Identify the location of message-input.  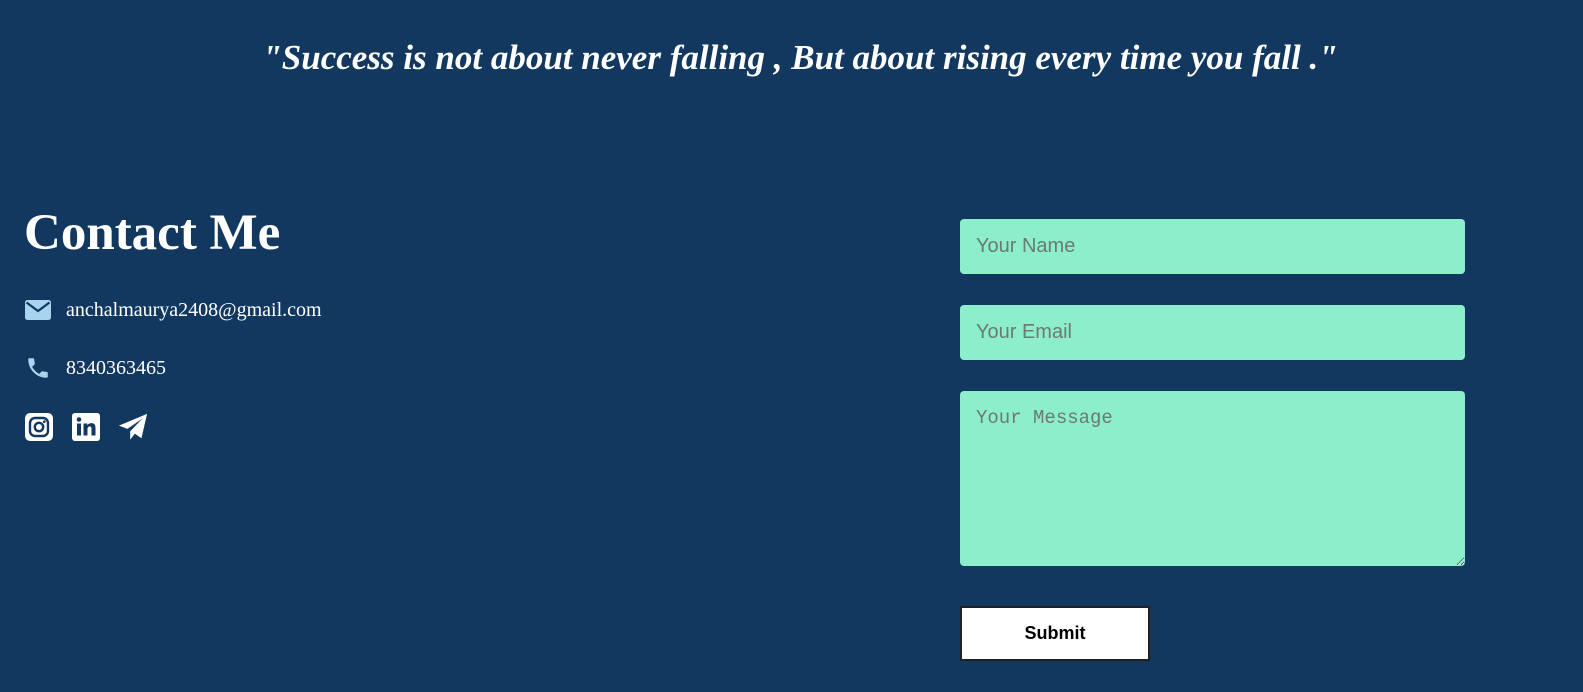
(1212, 478).